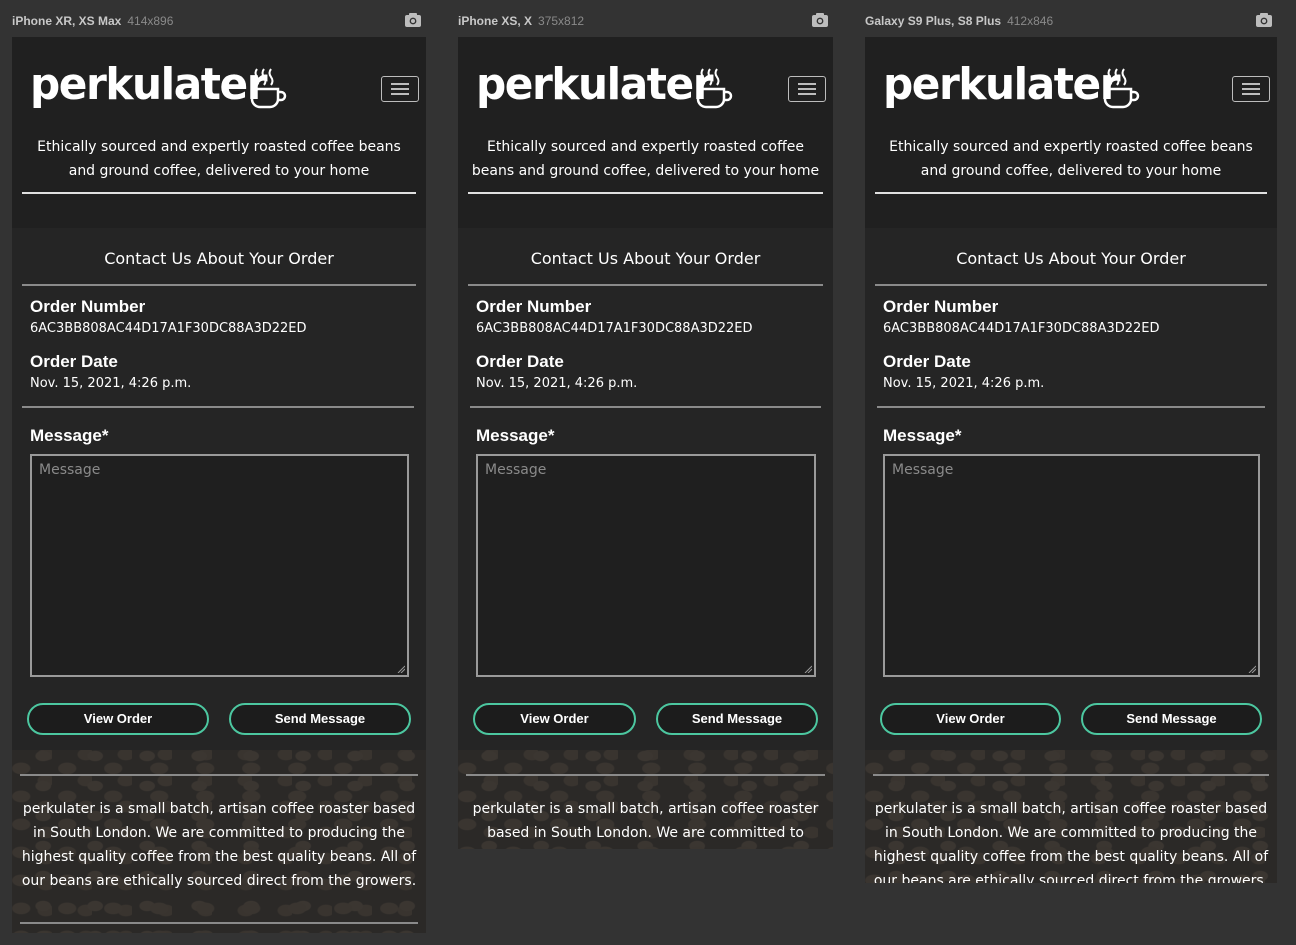  What do you see at coordinates (67, 21) in the screenshot?
I see `device-name: iPhone XR, XS Max` at bounding box center [67, 21].